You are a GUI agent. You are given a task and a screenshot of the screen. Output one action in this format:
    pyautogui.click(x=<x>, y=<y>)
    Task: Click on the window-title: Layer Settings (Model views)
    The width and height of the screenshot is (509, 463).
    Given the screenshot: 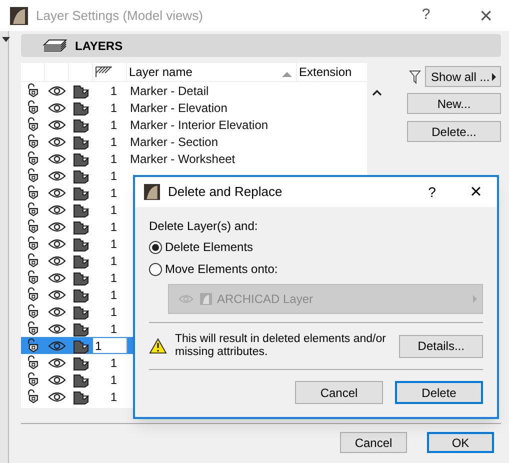 What is the action you would take?
    pyautogui.click(x=120, y=15)
    